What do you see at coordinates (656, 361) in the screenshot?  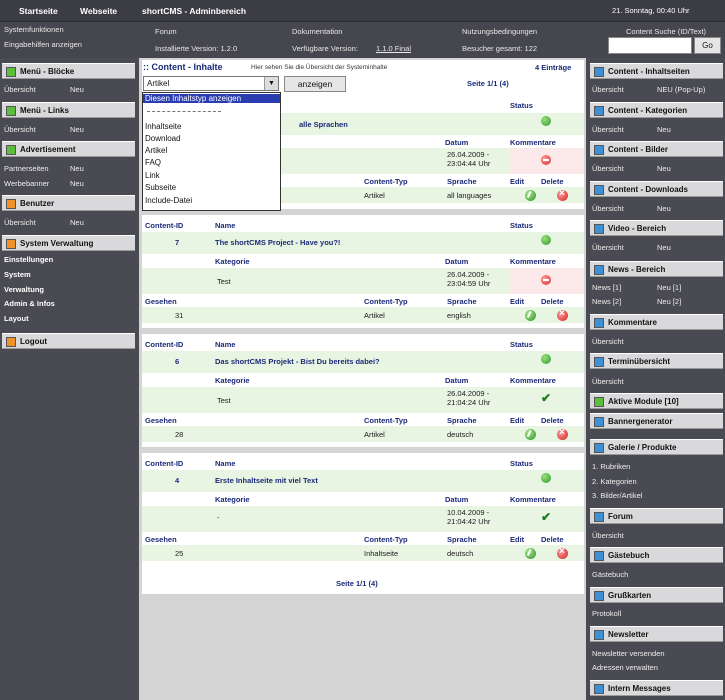 I see `block-terminuebersicht: Terminübersicht` at bounding box center [656, 361].